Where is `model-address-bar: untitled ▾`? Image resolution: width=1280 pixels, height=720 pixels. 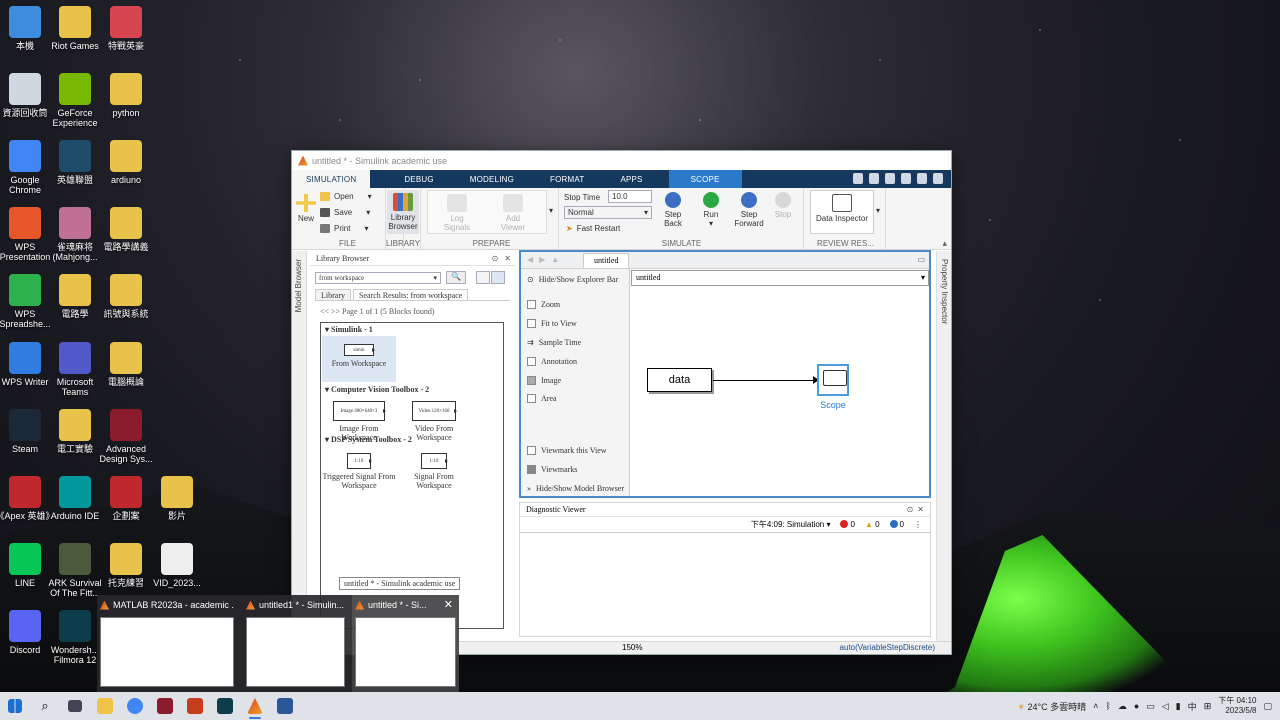
model-address-bar: untitled ▾ is located at coordinates (780, 278).